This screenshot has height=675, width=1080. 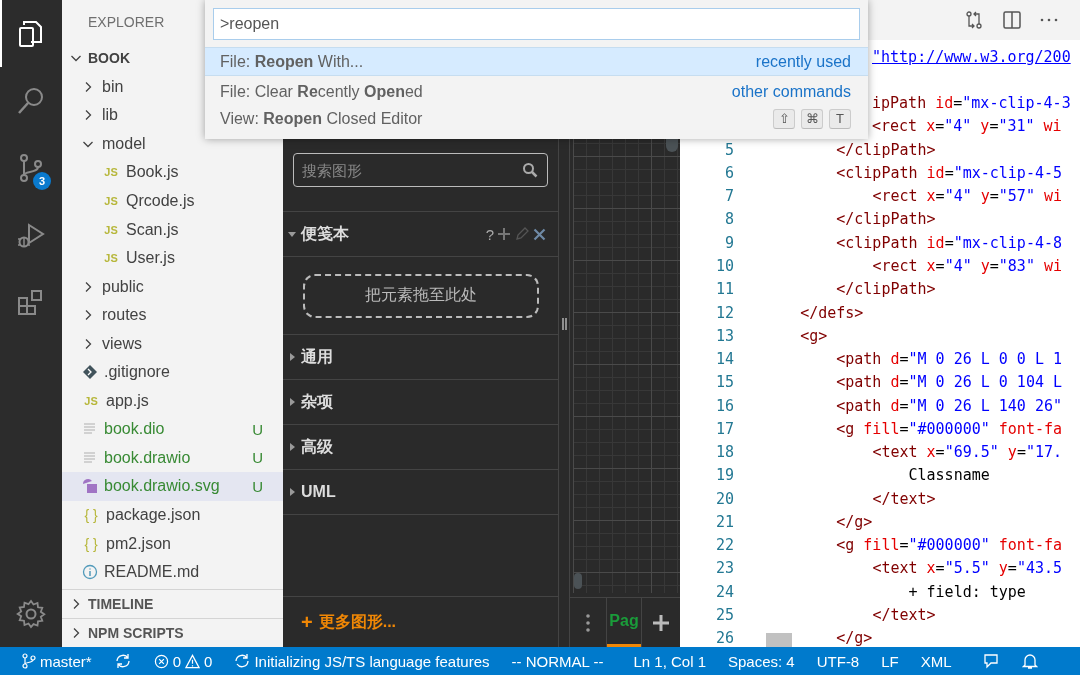 What do you see at coordinates (134, 429) in the screenshot?
I see `file-name: book.dio` at bounding box center [134, 429].